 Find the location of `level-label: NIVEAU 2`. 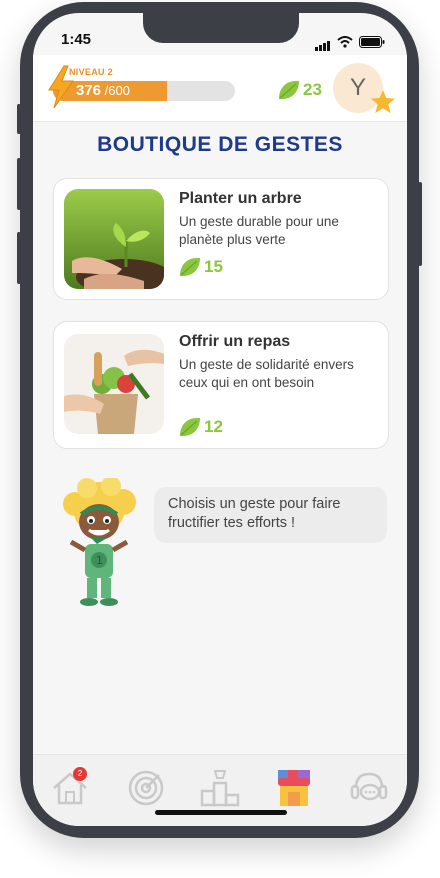

level-label: NIVEAU 2 is located at coordinates (91, 72).